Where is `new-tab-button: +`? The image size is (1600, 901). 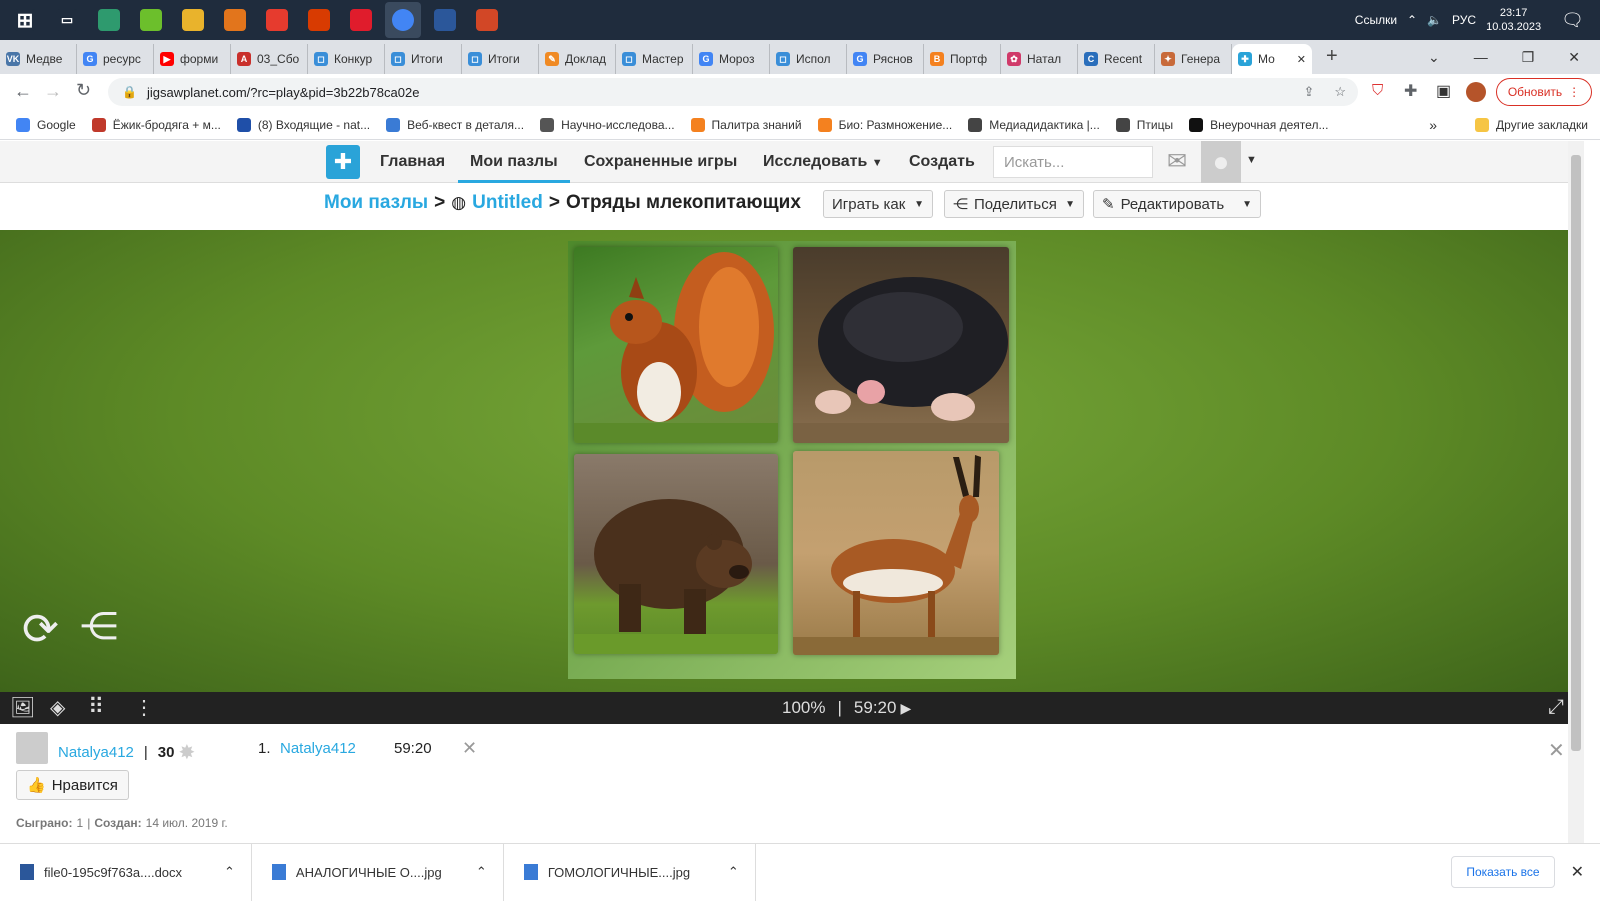 new-tab-button: + is located at coordinates (1332, 56).